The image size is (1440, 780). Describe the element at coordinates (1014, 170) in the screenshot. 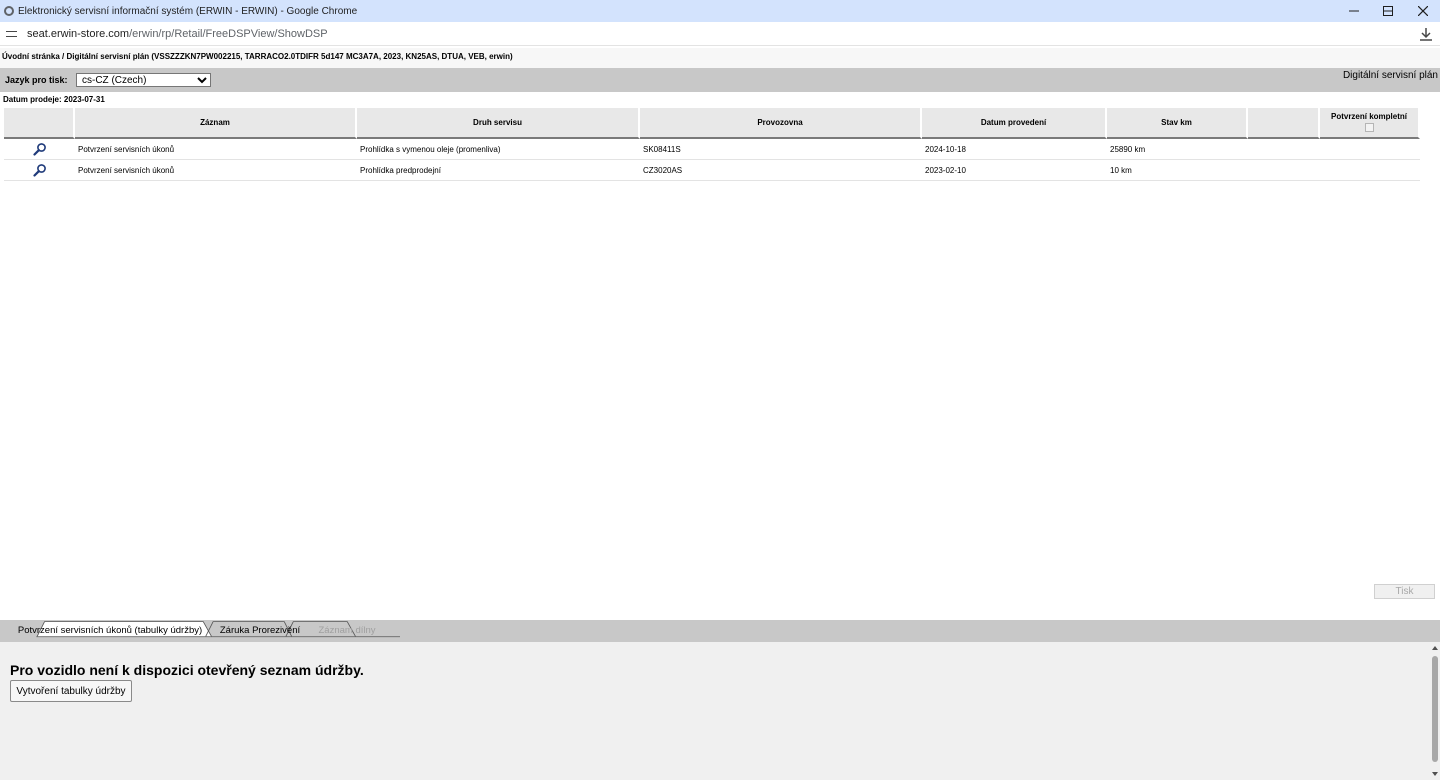

I see `cell-date: 2023-02-10` at that location.